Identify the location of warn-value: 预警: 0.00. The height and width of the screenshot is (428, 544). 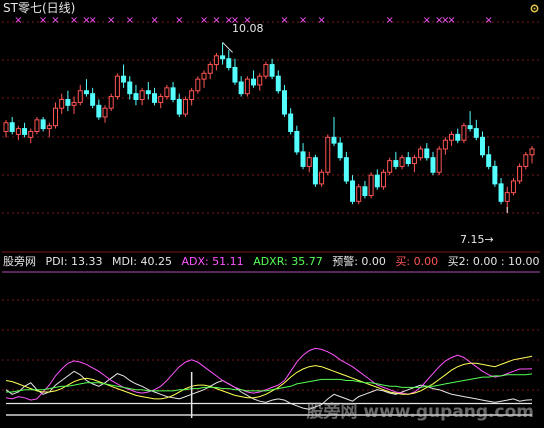
(359, 261).